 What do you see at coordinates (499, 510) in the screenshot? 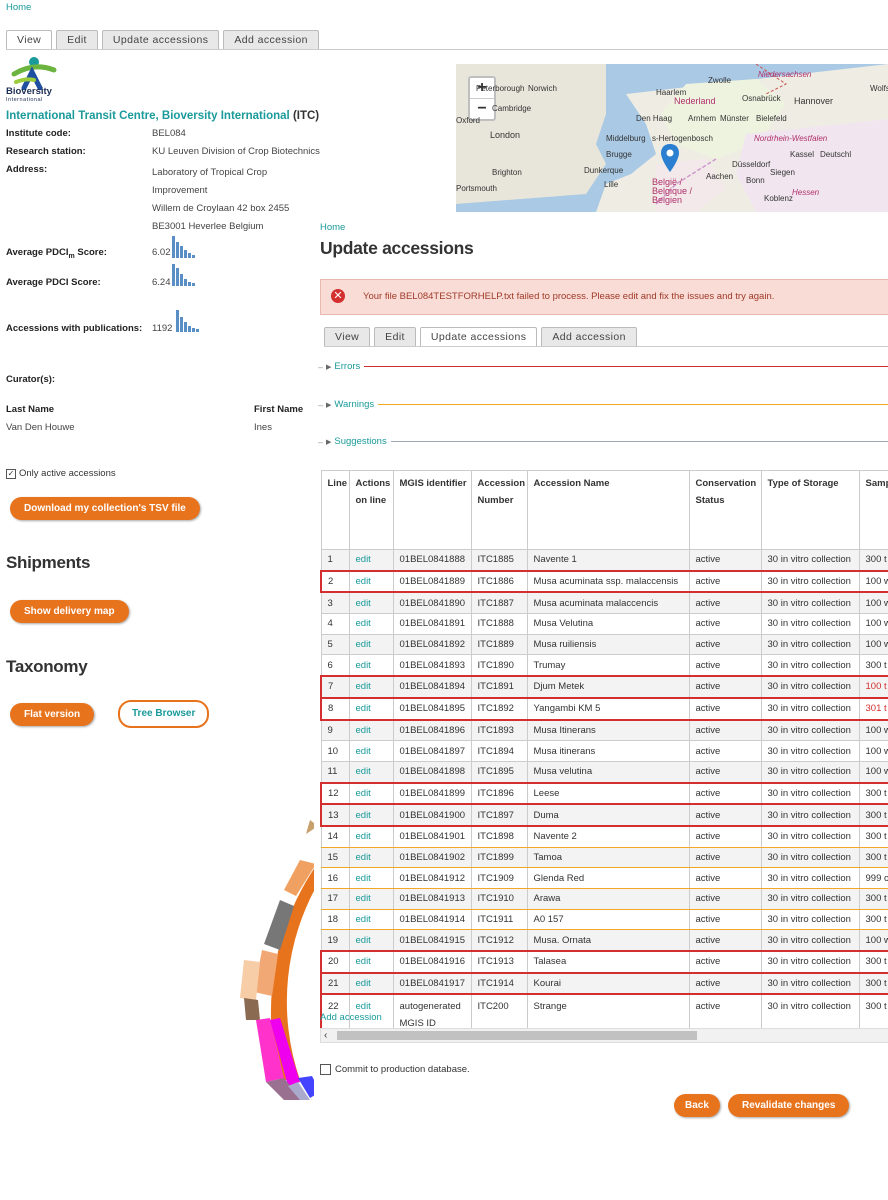
I see `column-header: Accession Number` at bounding box center [499, 510].